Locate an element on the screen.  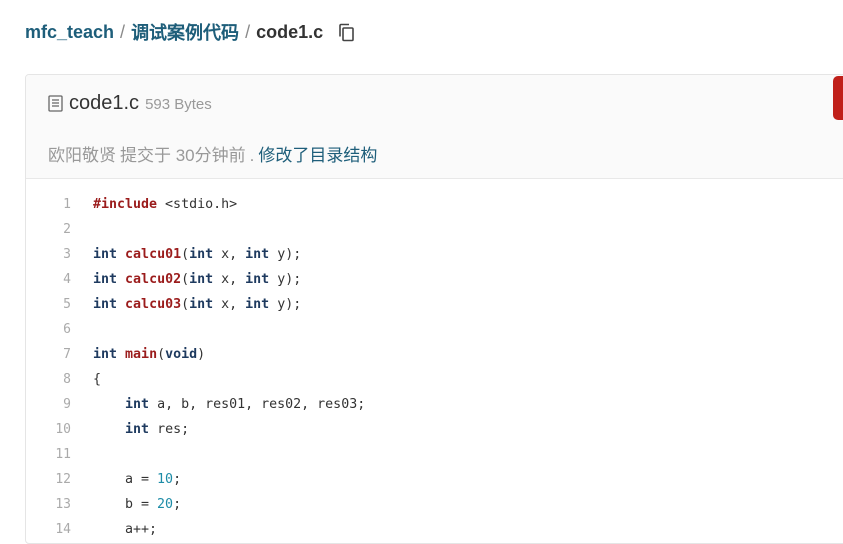
file-title-row: code1.c 593 Bytes is located at coordinates (130, 103).